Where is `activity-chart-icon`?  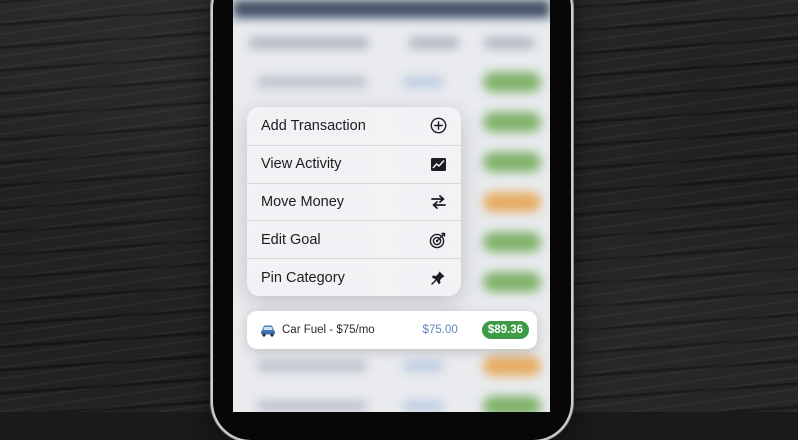 activity-chart-icon is located at coordinates (438, 164).